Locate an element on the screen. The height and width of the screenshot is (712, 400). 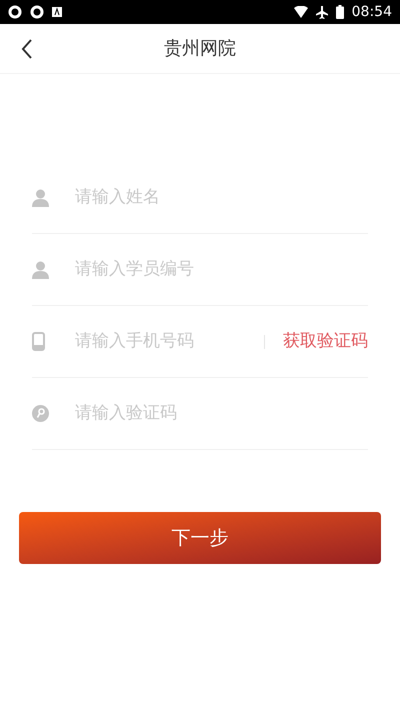
wifi-icon is located at coordinates (301, 12).